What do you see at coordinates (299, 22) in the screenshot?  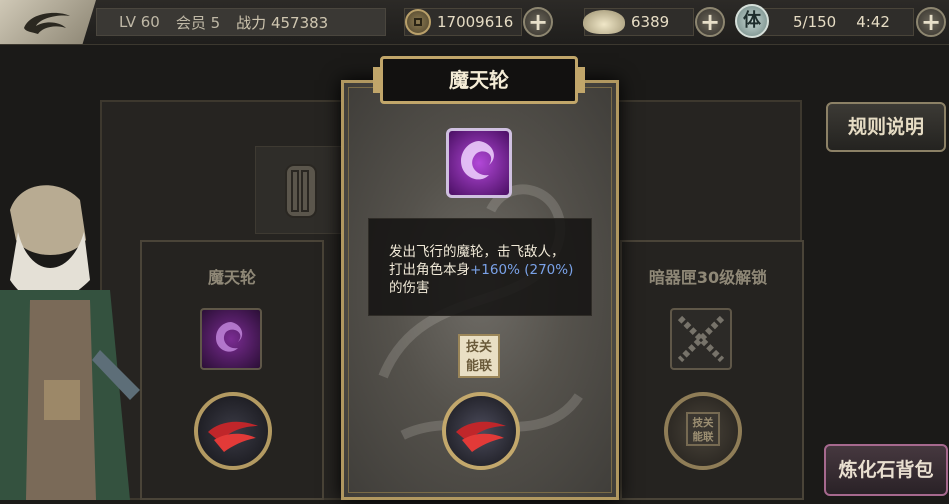 I see `power-value: 457383` at bounding box center [299, 22].